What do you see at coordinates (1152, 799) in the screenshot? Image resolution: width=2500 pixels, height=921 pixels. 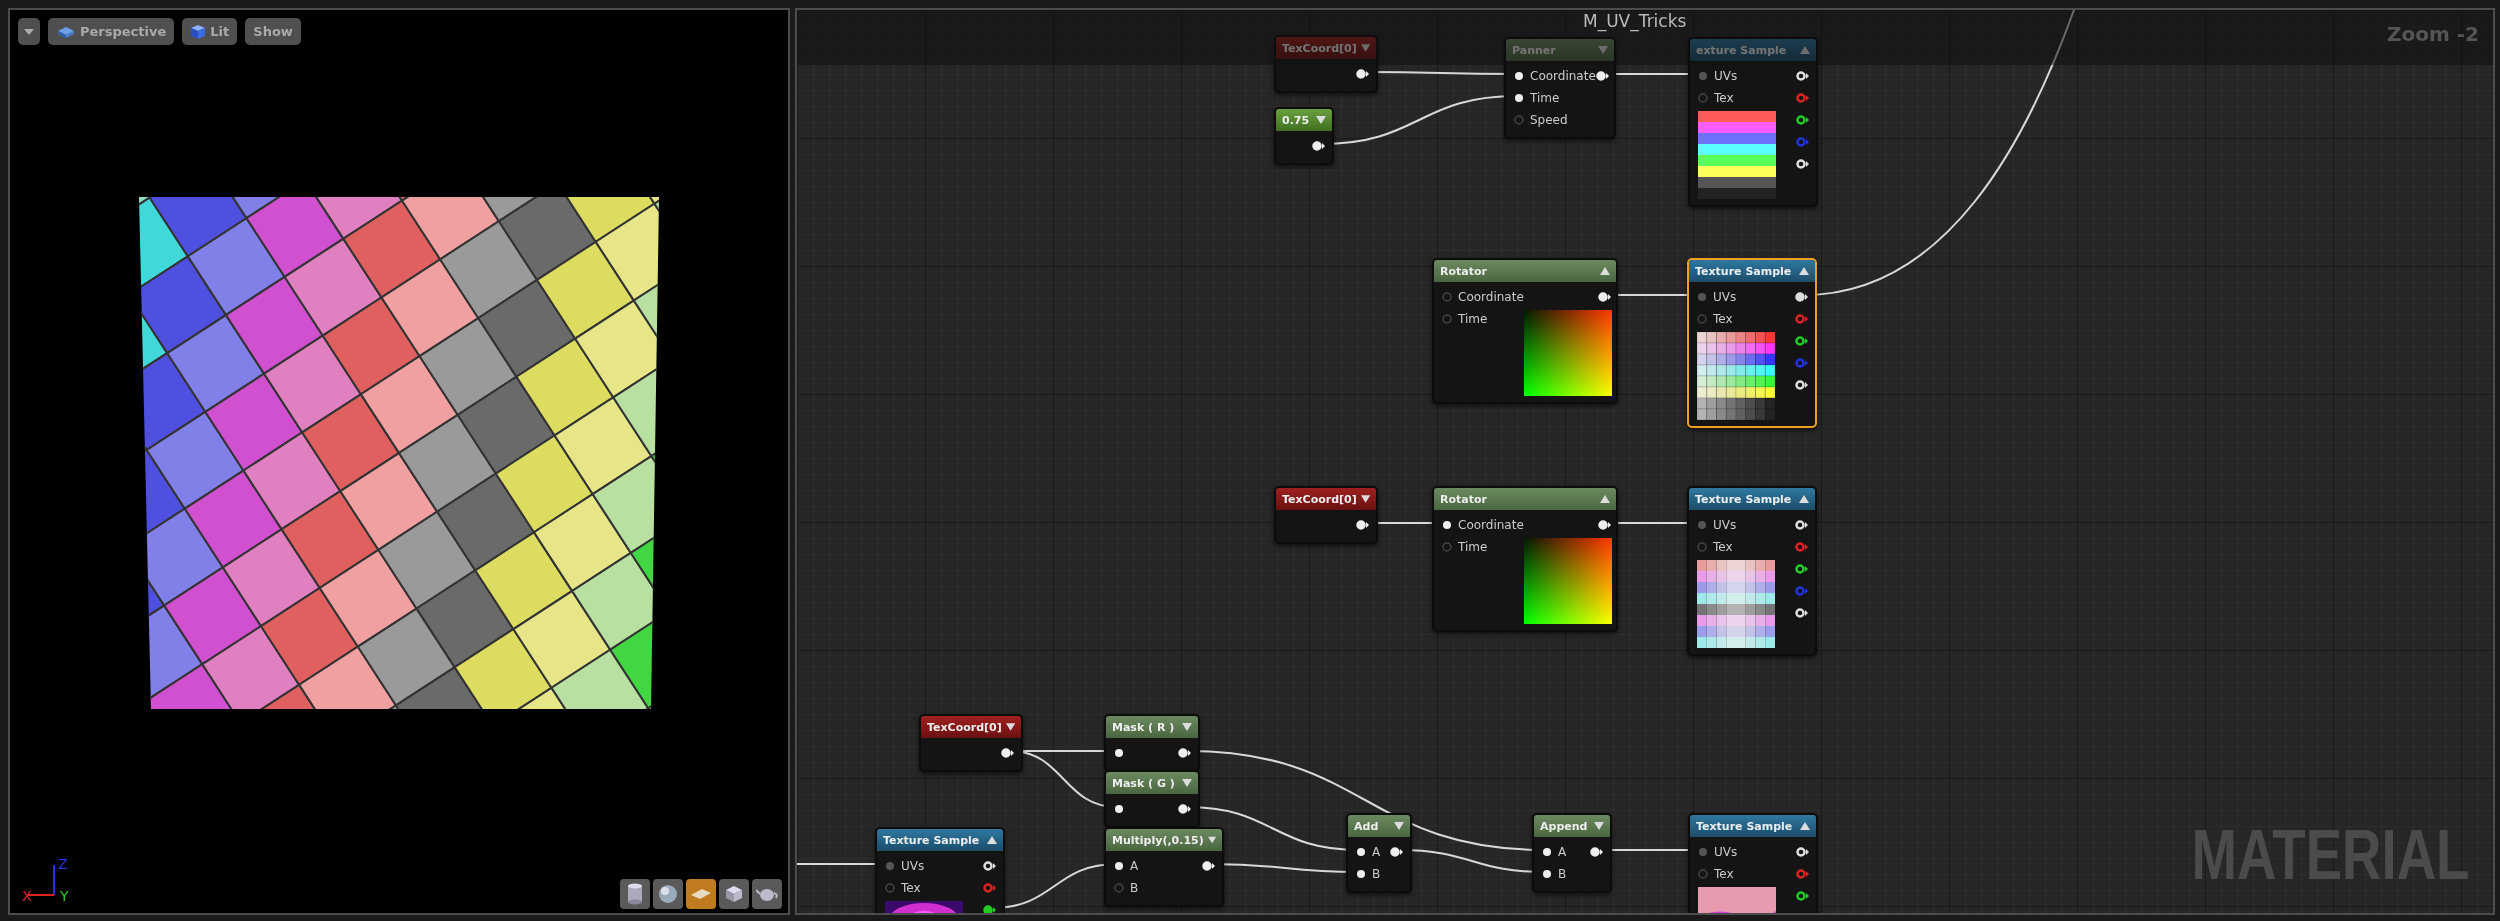 I see `material-node: Mask ( G )` at bounding box center [1152, 799].